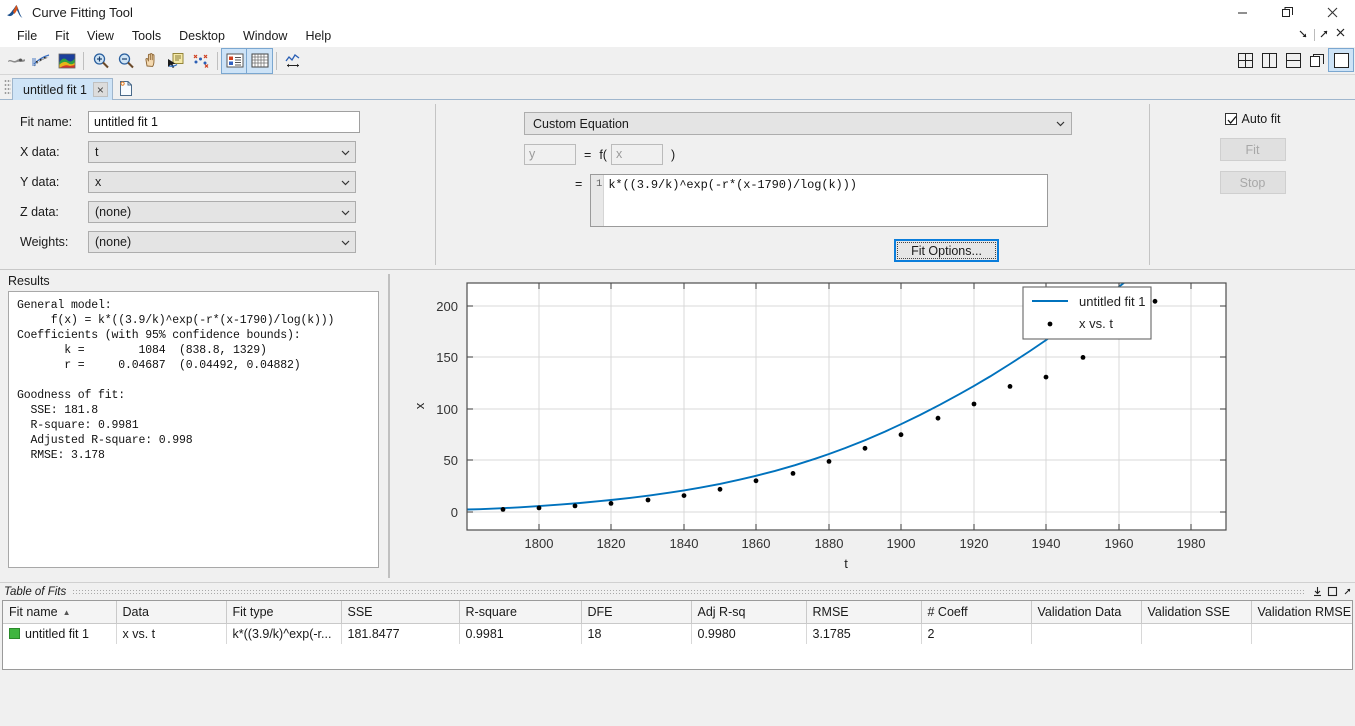 Image resolution: width=1355 pixels, height=726 pixels. I want to click on matlab-icon, so click(17, 12).